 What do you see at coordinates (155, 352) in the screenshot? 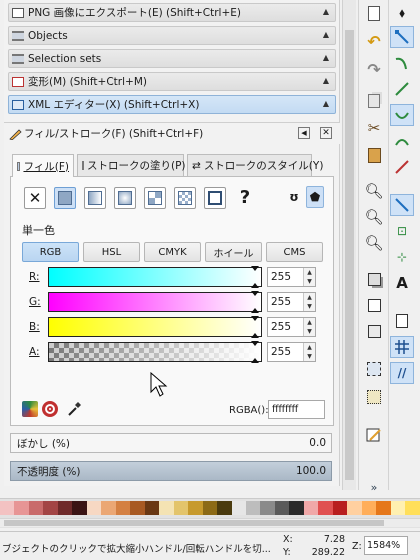
I see `slider-alpha` at bounding box center [155, 352].